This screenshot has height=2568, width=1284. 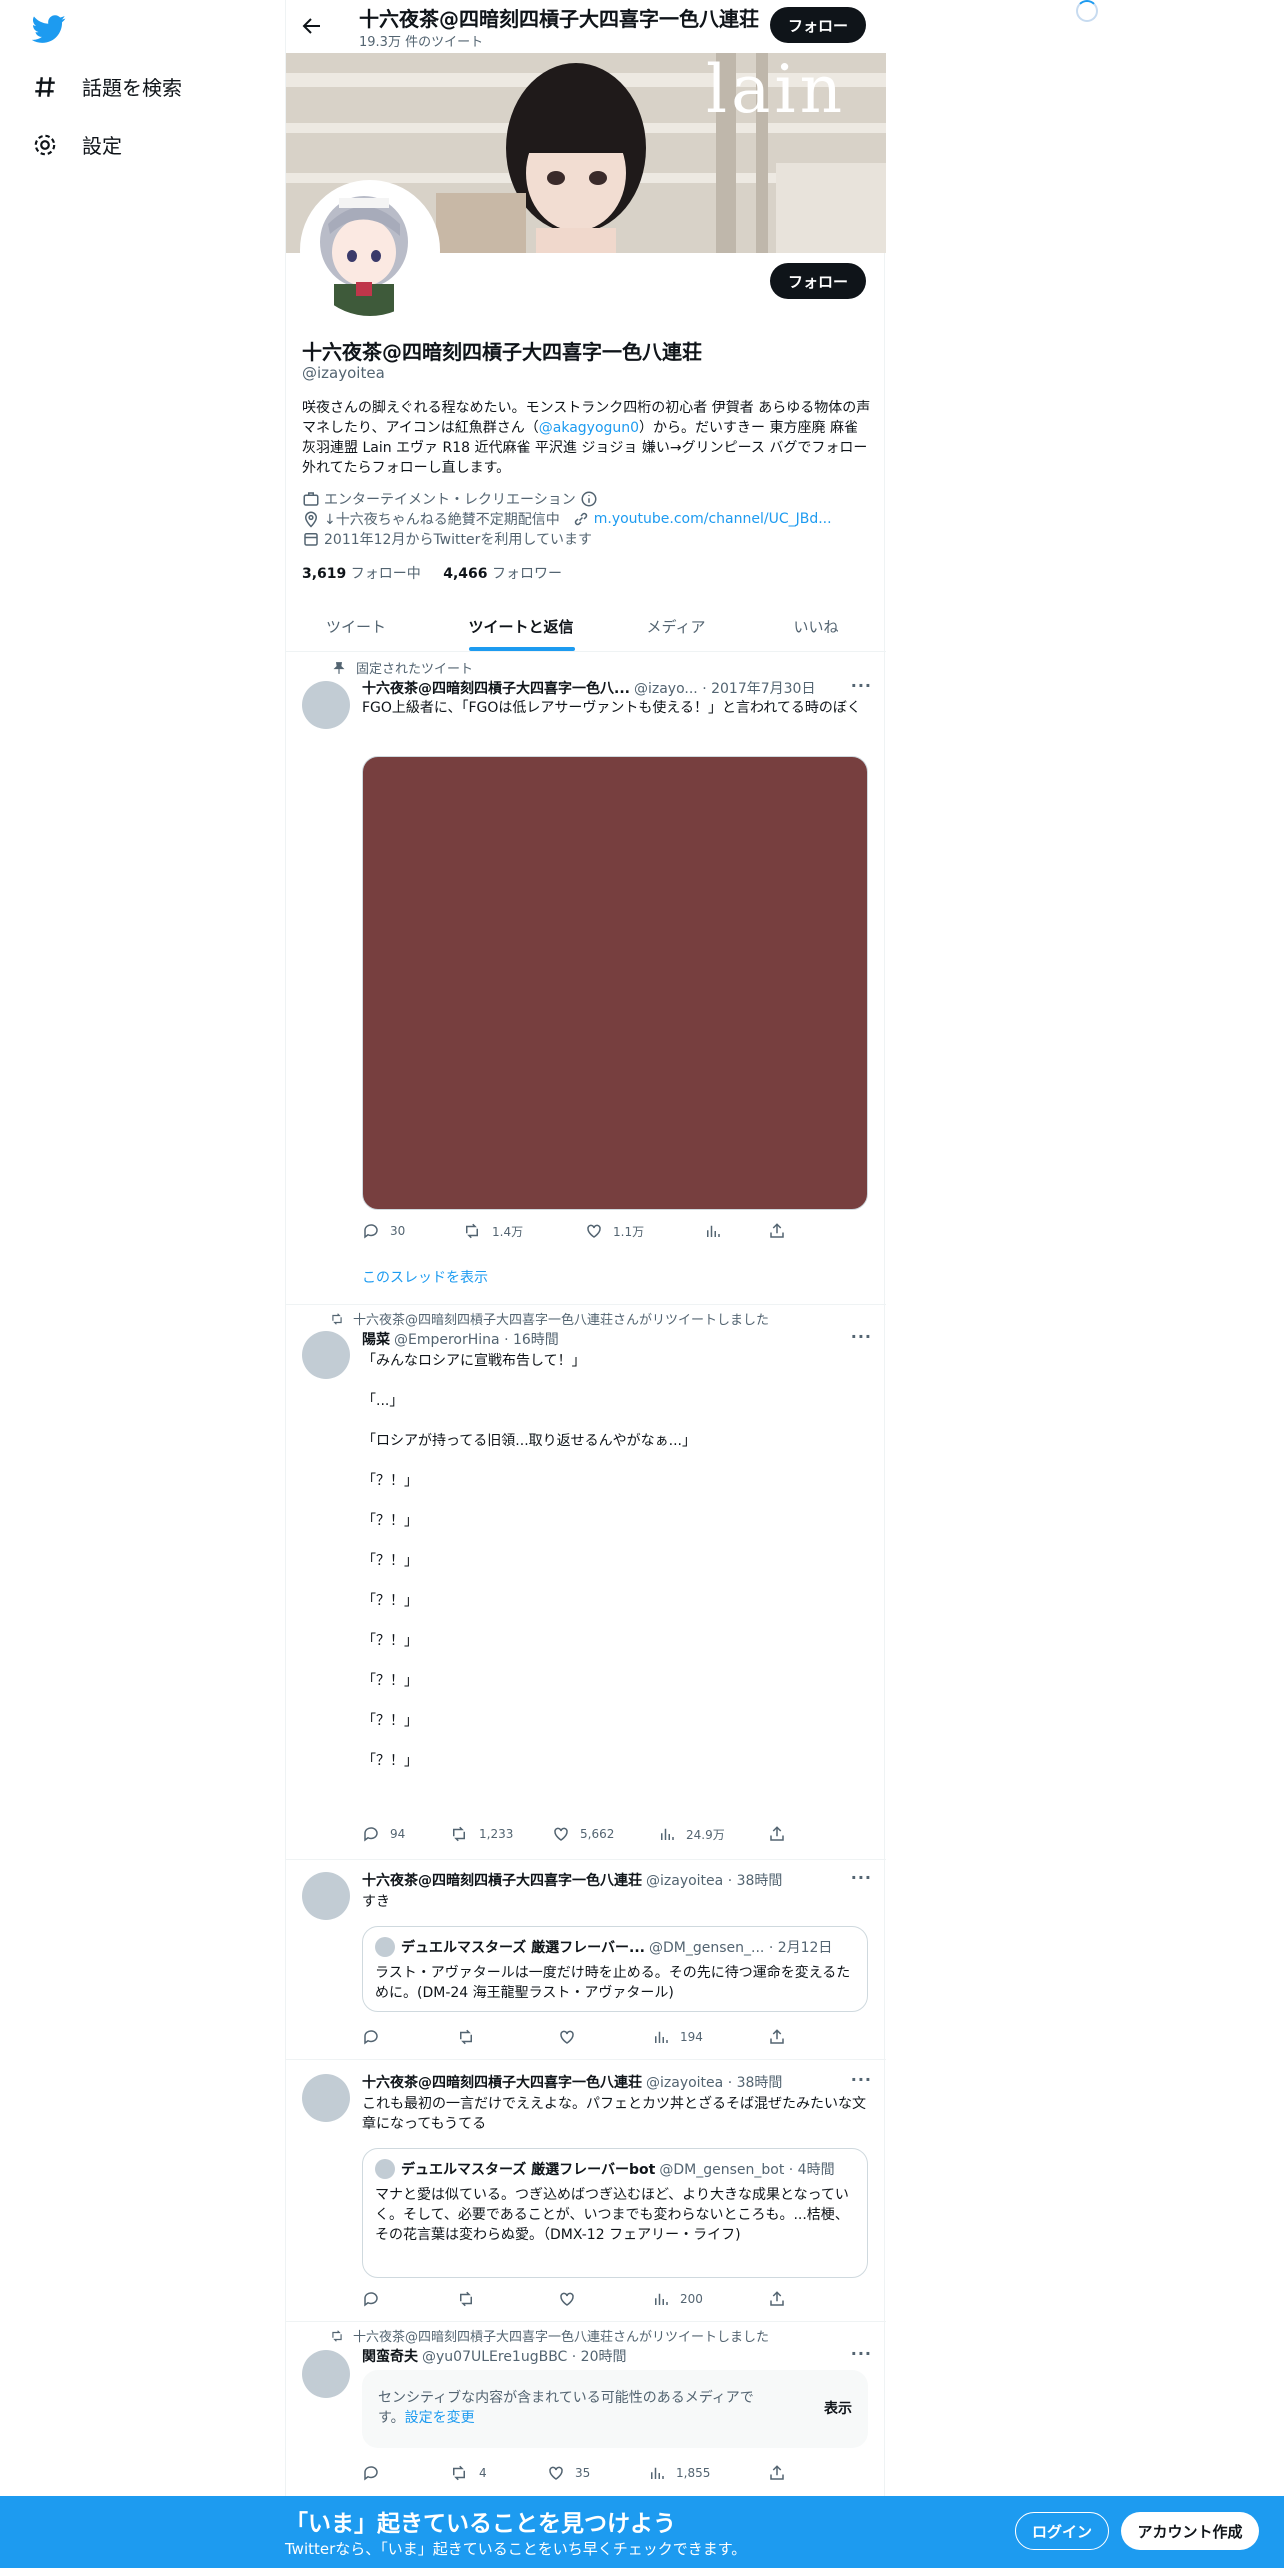 What do you see at coordinates (376, 1339) in the screenshot?
I see `tweet-author-name: 陽菜` at bounding box center [376, 1339].